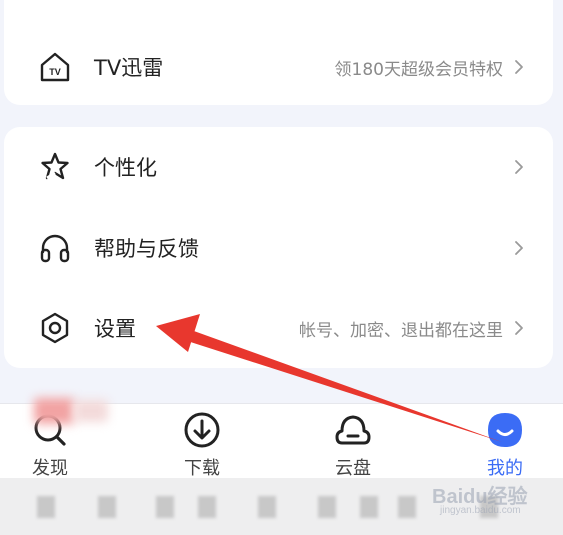 This screenshot has height=535, width=563. I want to click on personalize-row: 个性化, so click(278, 167).